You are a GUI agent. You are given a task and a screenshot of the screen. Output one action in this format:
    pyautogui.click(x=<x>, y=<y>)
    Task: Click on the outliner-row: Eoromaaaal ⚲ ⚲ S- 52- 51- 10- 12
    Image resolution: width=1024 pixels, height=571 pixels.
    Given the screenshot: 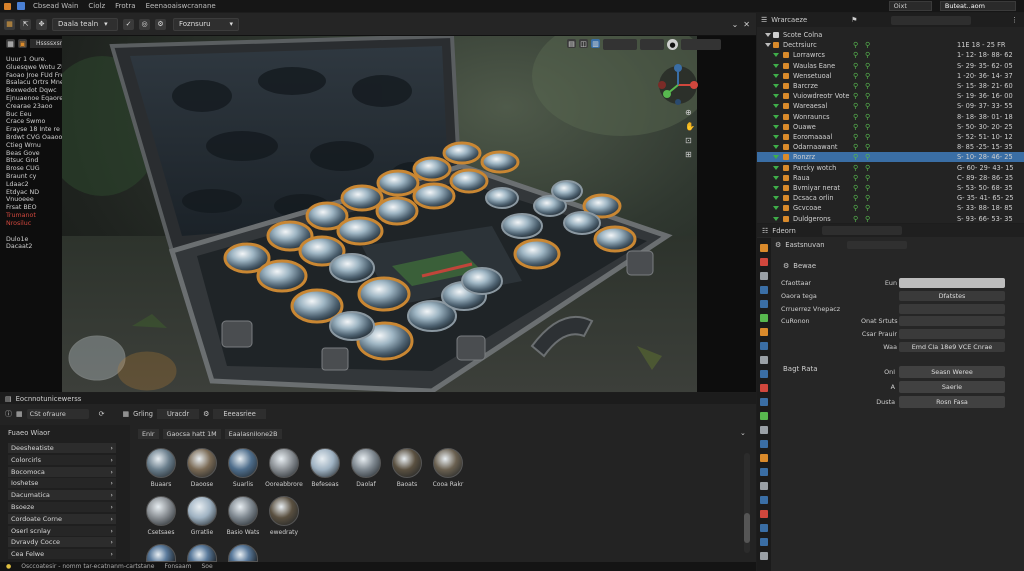 What is the action you would take?
    pyautogui.click(x=890, y=137)
    